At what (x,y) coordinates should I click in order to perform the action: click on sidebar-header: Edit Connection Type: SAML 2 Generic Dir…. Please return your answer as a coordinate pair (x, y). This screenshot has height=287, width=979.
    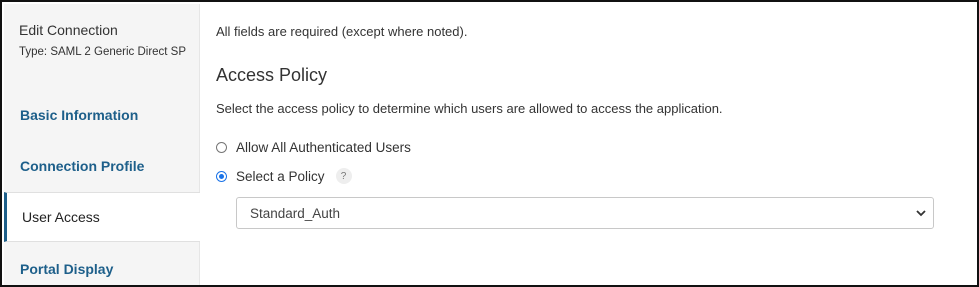
    Looking at the image, I should click on (102, 40).